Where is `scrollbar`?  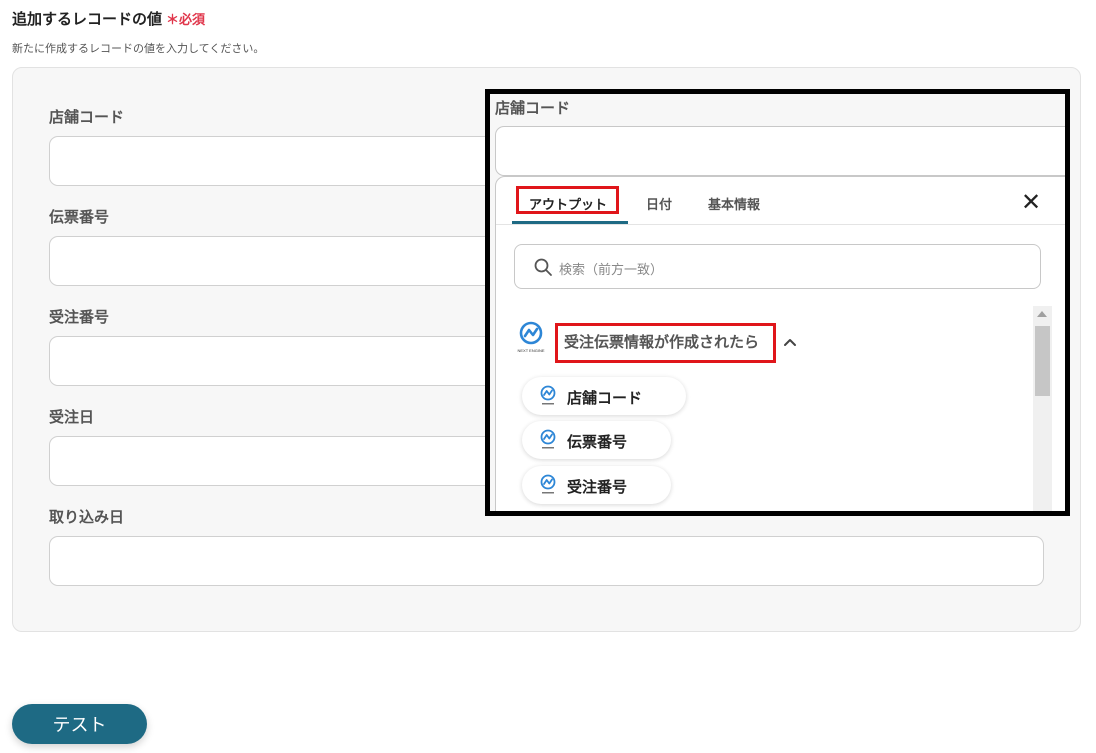
scrollbar is located at coordinates (1042, 408).